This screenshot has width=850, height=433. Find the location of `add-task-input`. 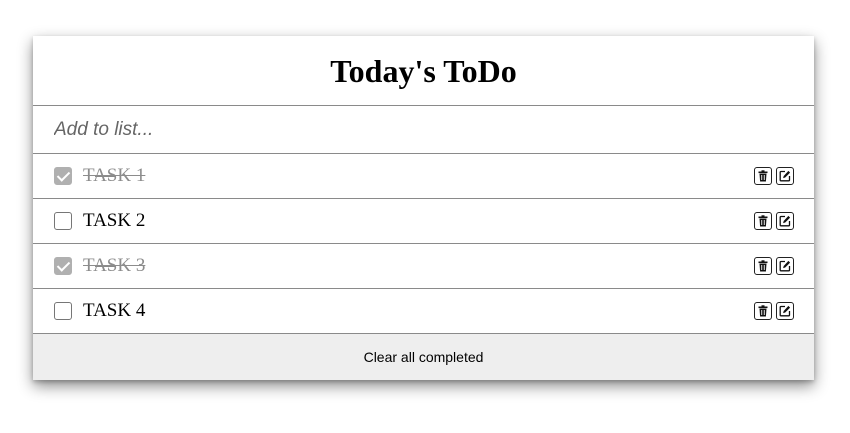

add-task-input is located at coordinates (423, 129).